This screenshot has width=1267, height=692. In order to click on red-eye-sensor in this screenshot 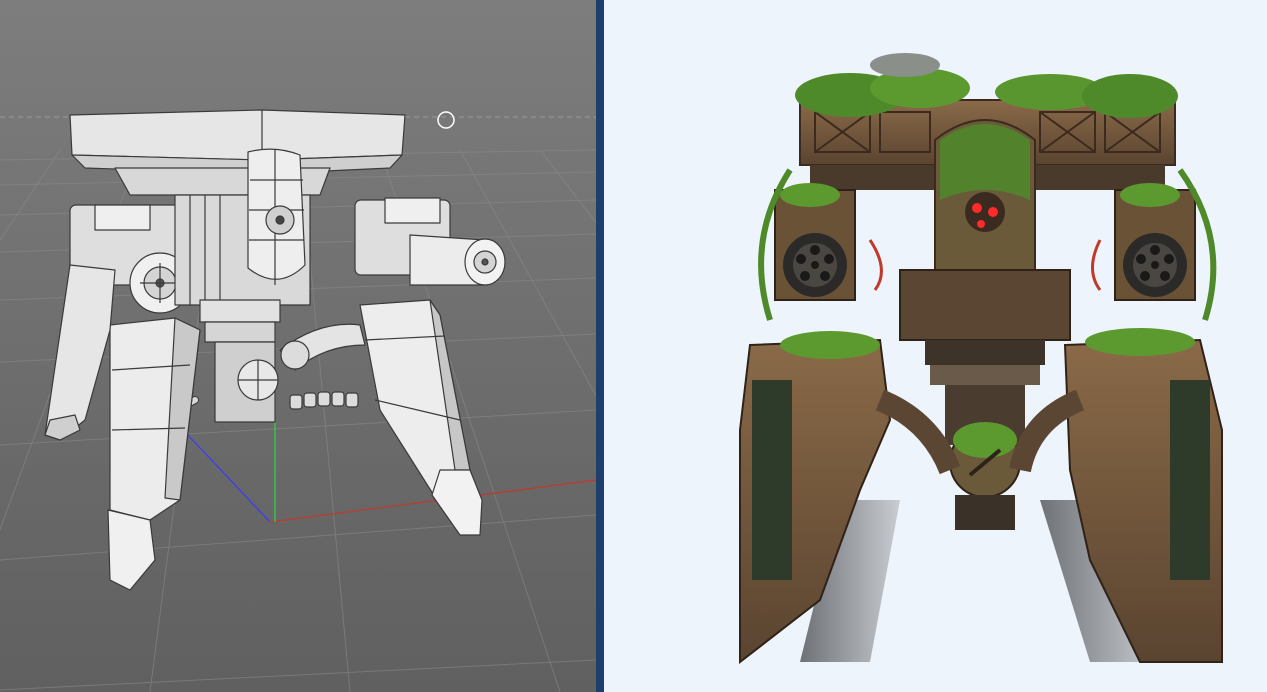, I will do `click(985, 212)`.